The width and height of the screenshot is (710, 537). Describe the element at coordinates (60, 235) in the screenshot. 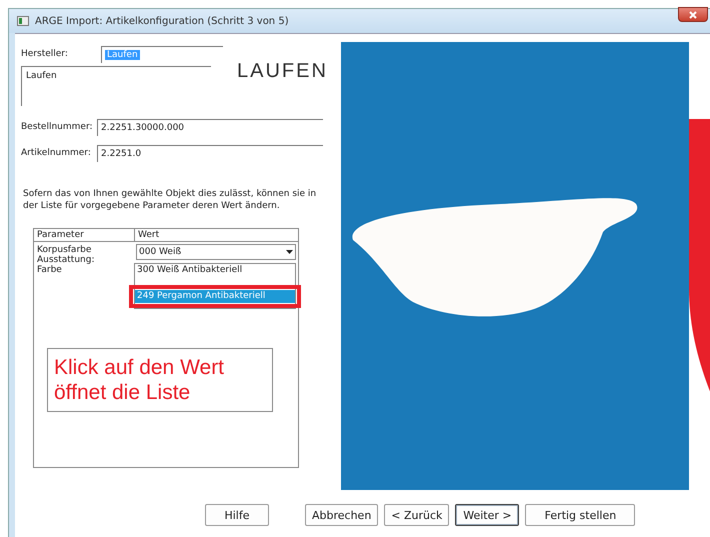

I see `column-header: Parameter` at that location.